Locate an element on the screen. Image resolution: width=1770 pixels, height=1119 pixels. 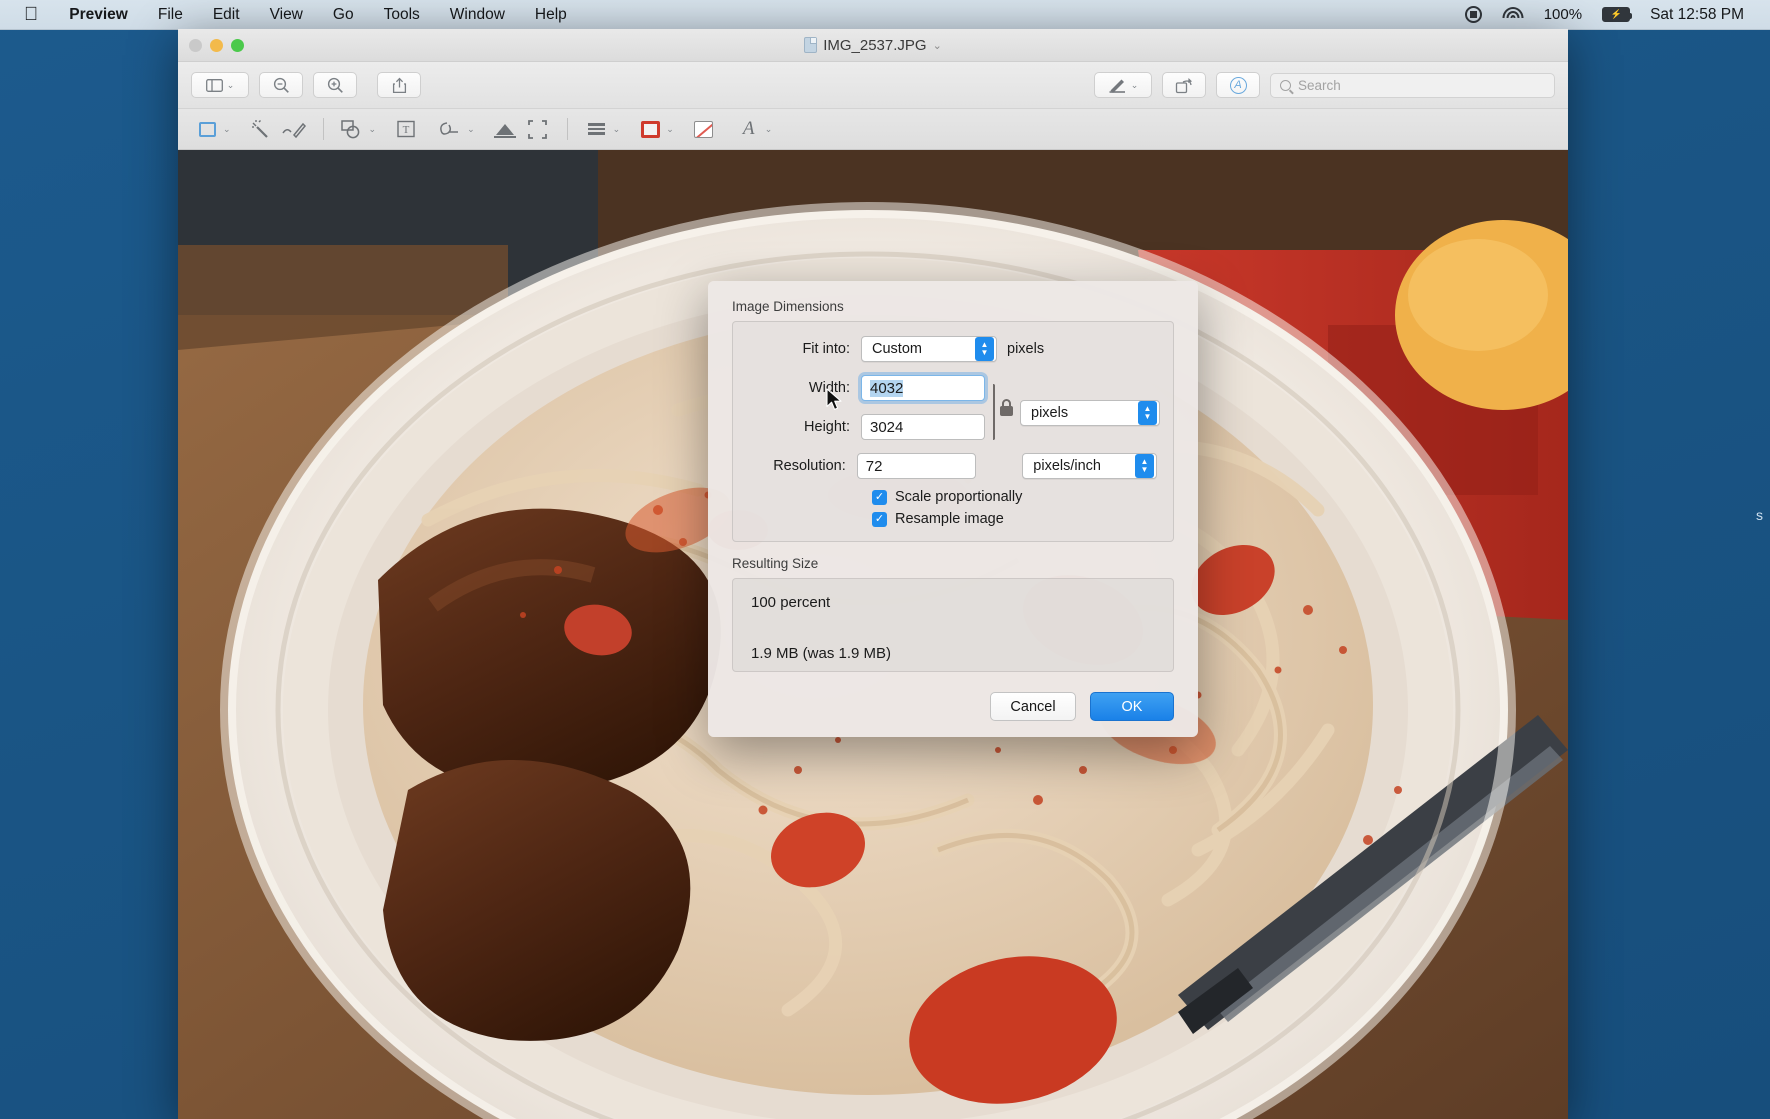
zoom-in-icon is located at coordinates (335, 85).